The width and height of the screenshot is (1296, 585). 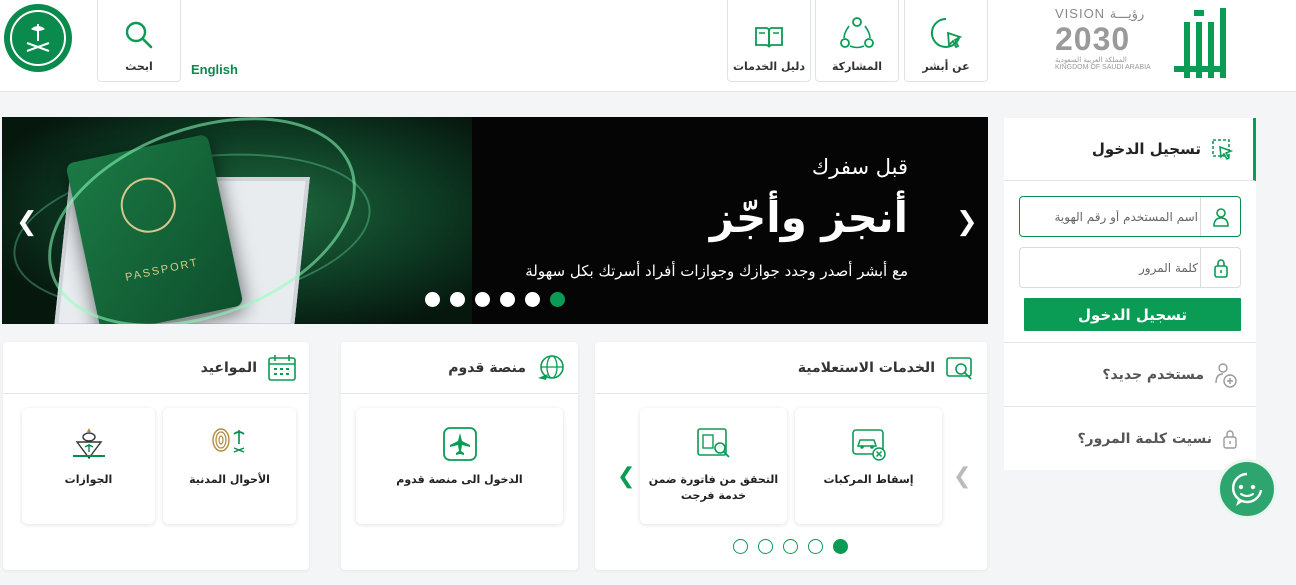 I want to click on nav-participation: المشاركة, so click(x=857, y=41).